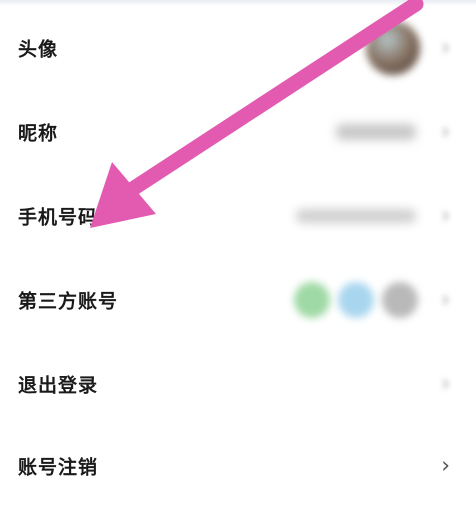  I want to click on phone-value-blurred, so click(356, 216).